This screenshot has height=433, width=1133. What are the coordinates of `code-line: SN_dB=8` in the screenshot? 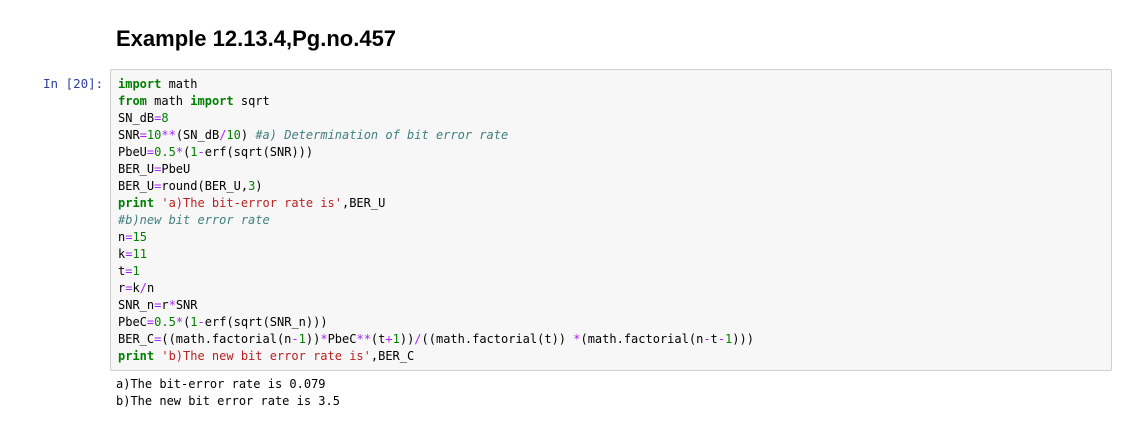 It's located at (436, 118).